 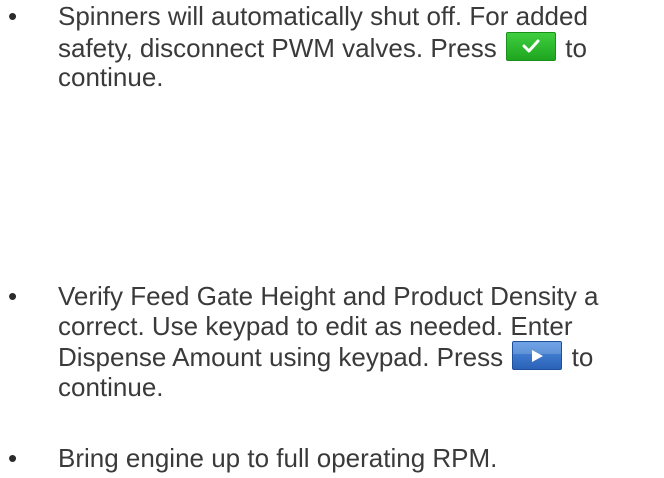 I want to click on text-line: safety, disconnect PWM valves. Press to, so click(x=361, y=47).